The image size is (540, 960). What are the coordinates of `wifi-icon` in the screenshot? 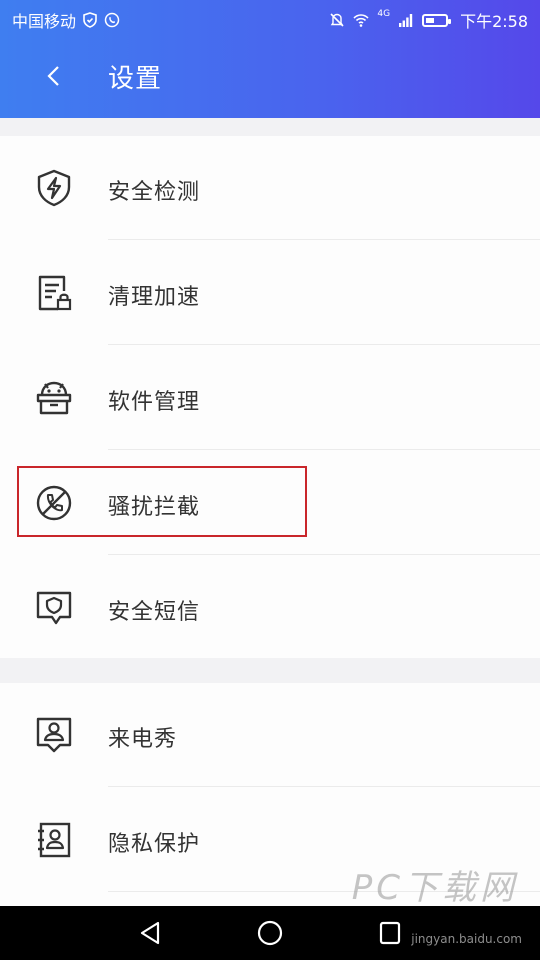 It's located at (361, 20).